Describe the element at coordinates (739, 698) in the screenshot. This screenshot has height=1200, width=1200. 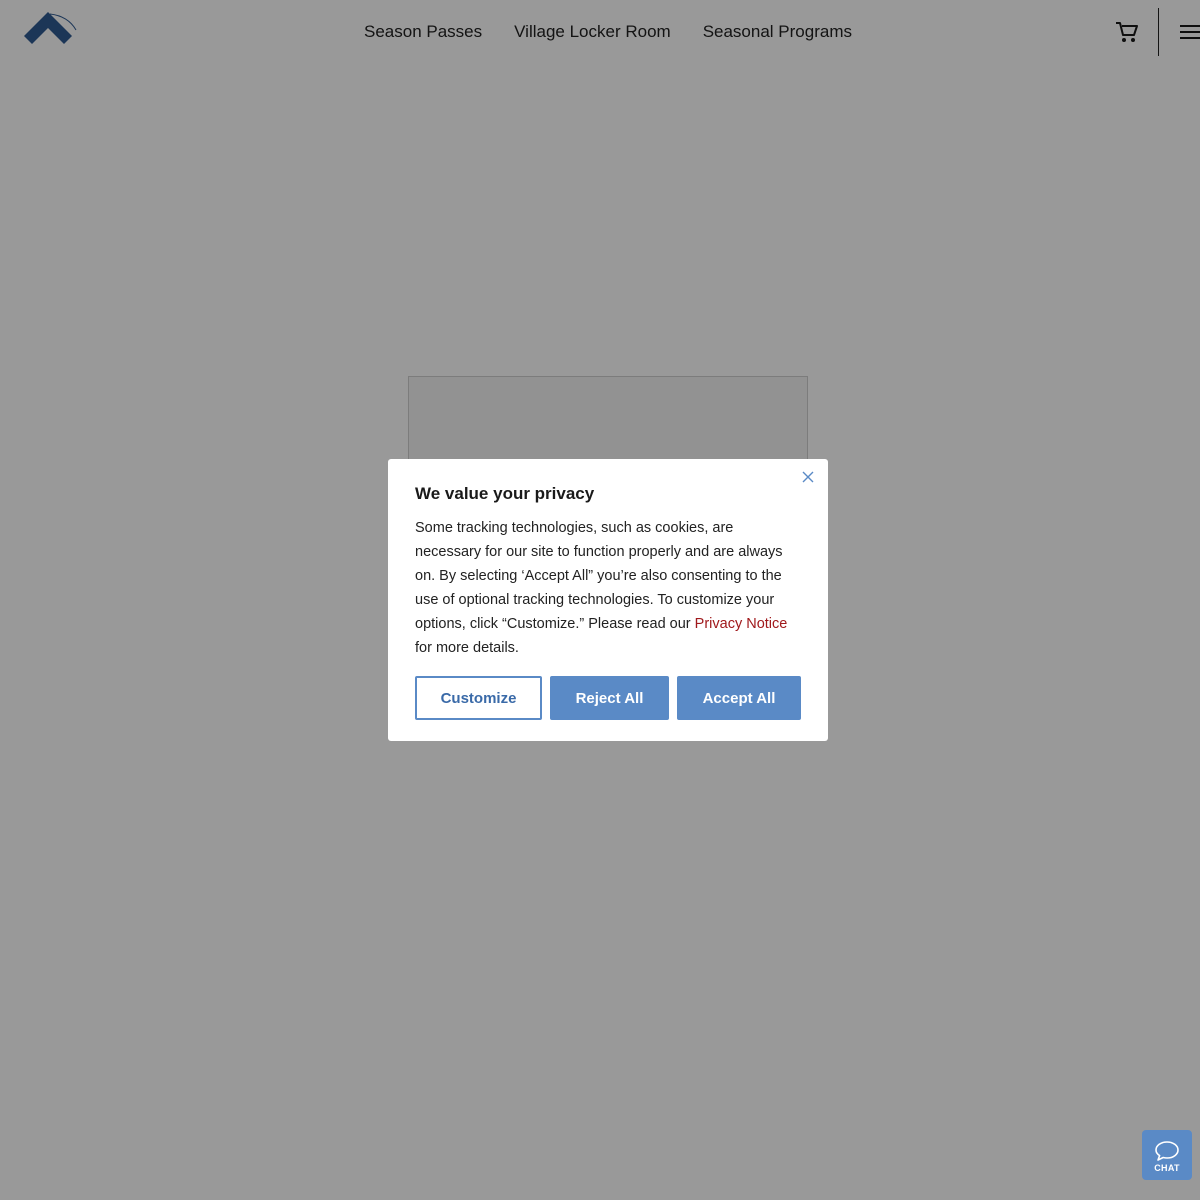
I see `accept-all-button: Accept All` at that location.